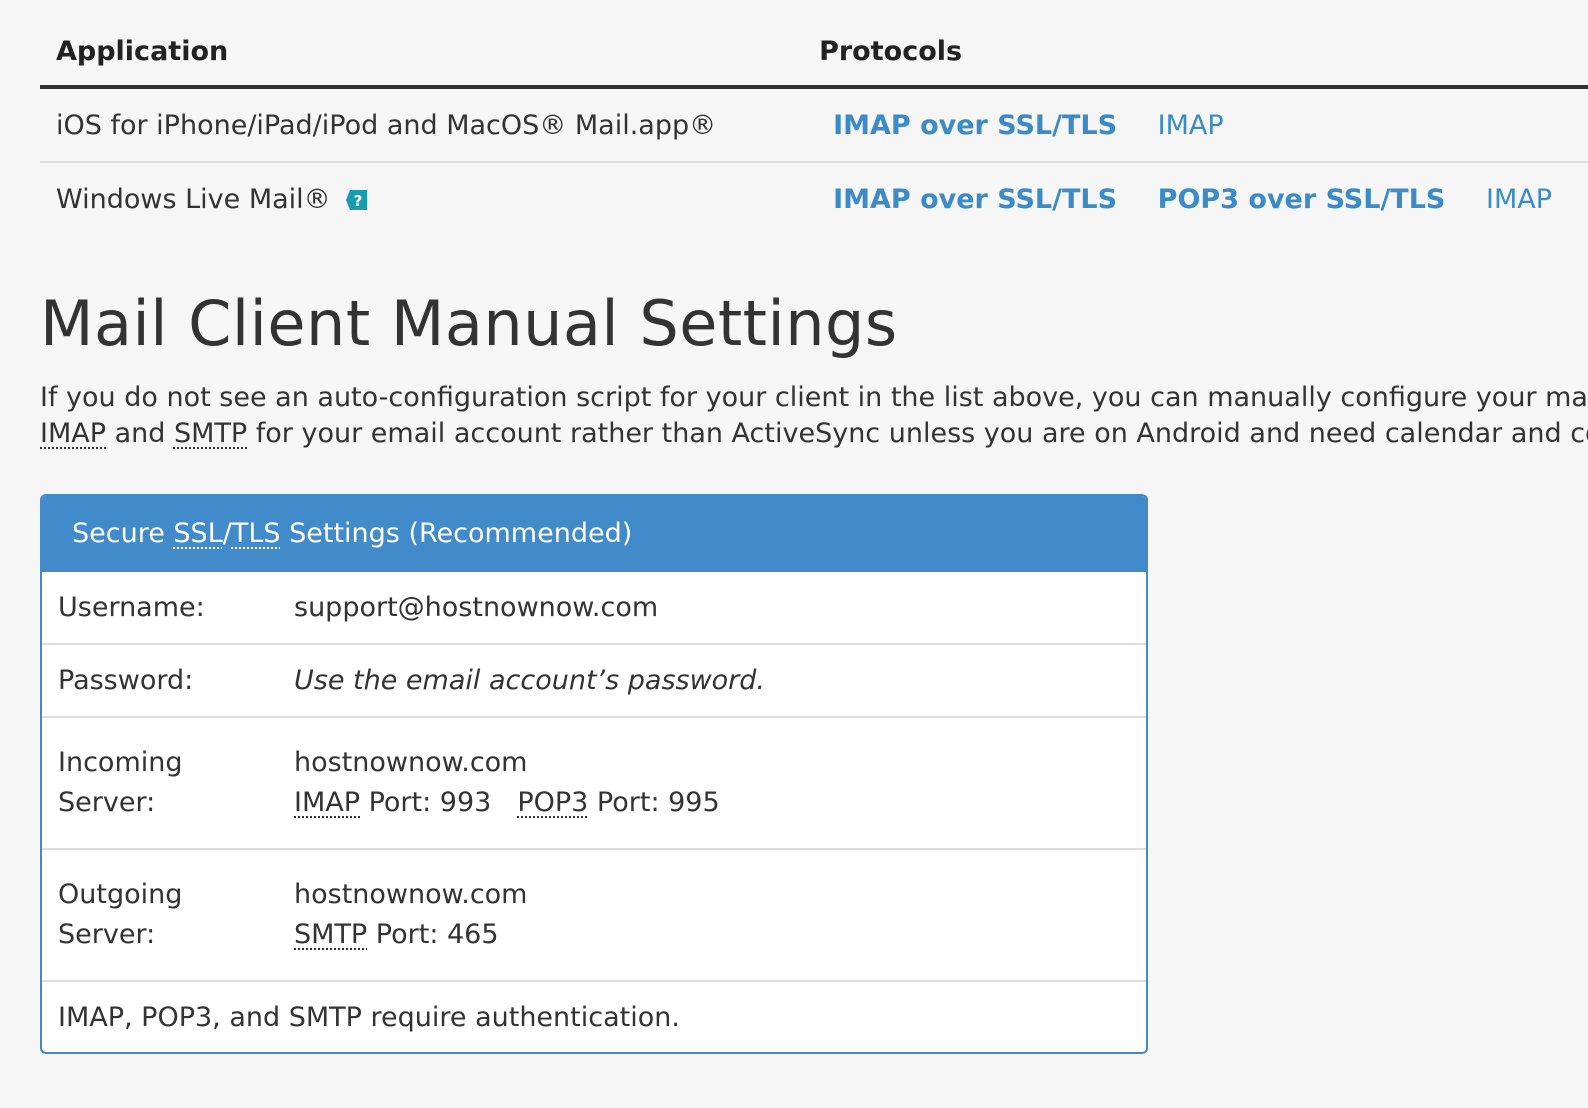 The image size is (1588, 1108). I want to click on intro-and: and, so click(140, 433).